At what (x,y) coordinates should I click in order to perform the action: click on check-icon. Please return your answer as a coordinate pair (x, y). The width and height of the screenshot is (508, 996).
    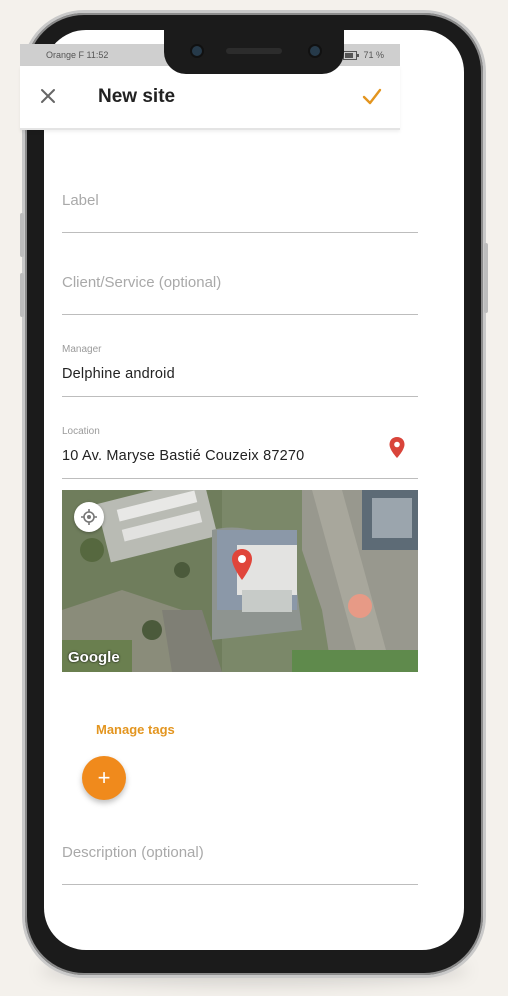
    Looking at the image, I should click on (372, 96).